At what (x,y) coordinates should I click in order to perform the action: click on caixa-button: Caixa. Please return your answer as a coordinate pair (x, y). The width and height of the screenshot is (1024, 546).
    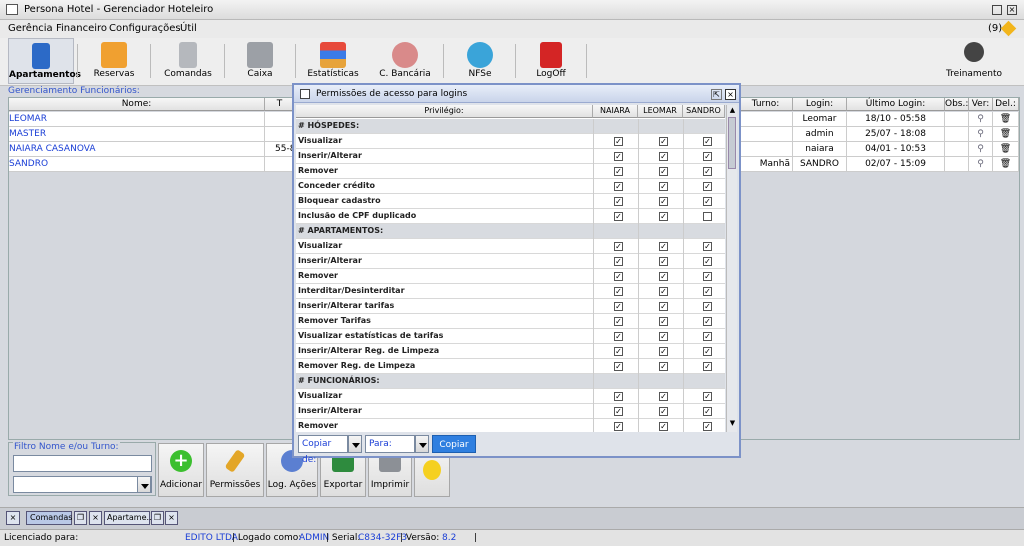
    Looking at the image, I should click on (260, 61).